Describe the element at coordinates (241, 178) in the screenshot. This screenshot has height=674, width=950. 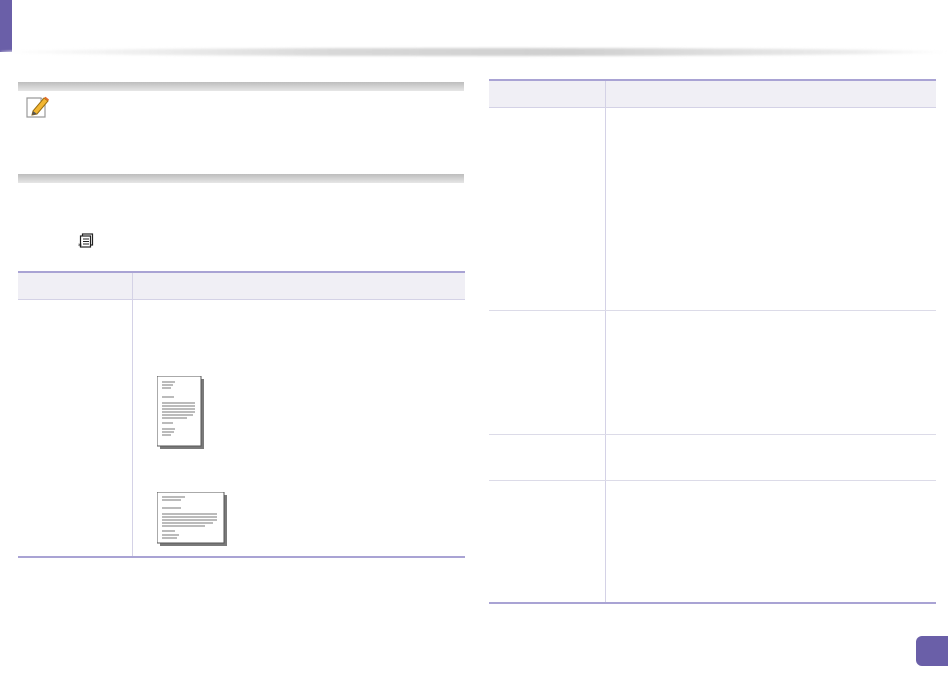
I see `note-bottom-bar` at that location.